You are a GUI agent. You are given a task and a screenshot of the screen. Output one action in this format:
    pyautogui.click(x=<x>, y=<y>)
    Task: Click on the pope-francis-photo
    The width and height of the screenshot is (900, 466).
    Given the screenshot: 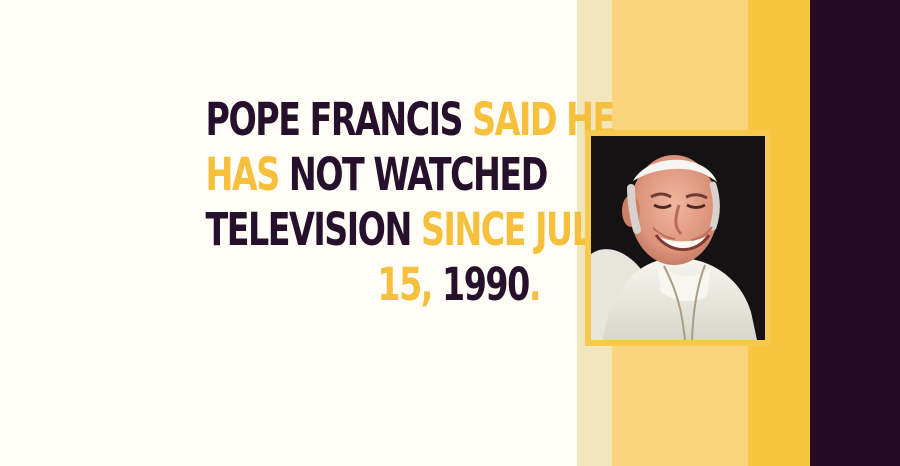 What is the action you would take?
    pyautogui.click(x=678, y=238)
    